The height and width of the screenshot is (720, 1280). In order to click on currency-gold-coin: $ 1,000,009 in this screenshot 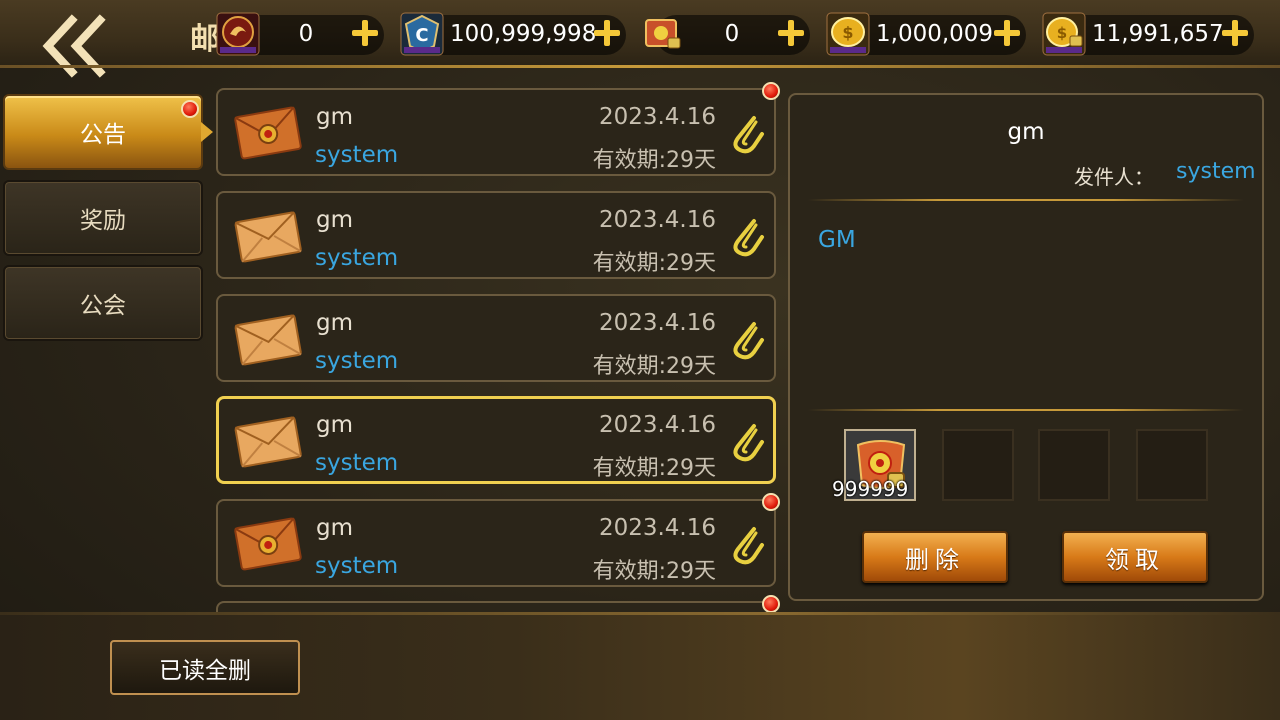, I will do `click(926, 35)`.